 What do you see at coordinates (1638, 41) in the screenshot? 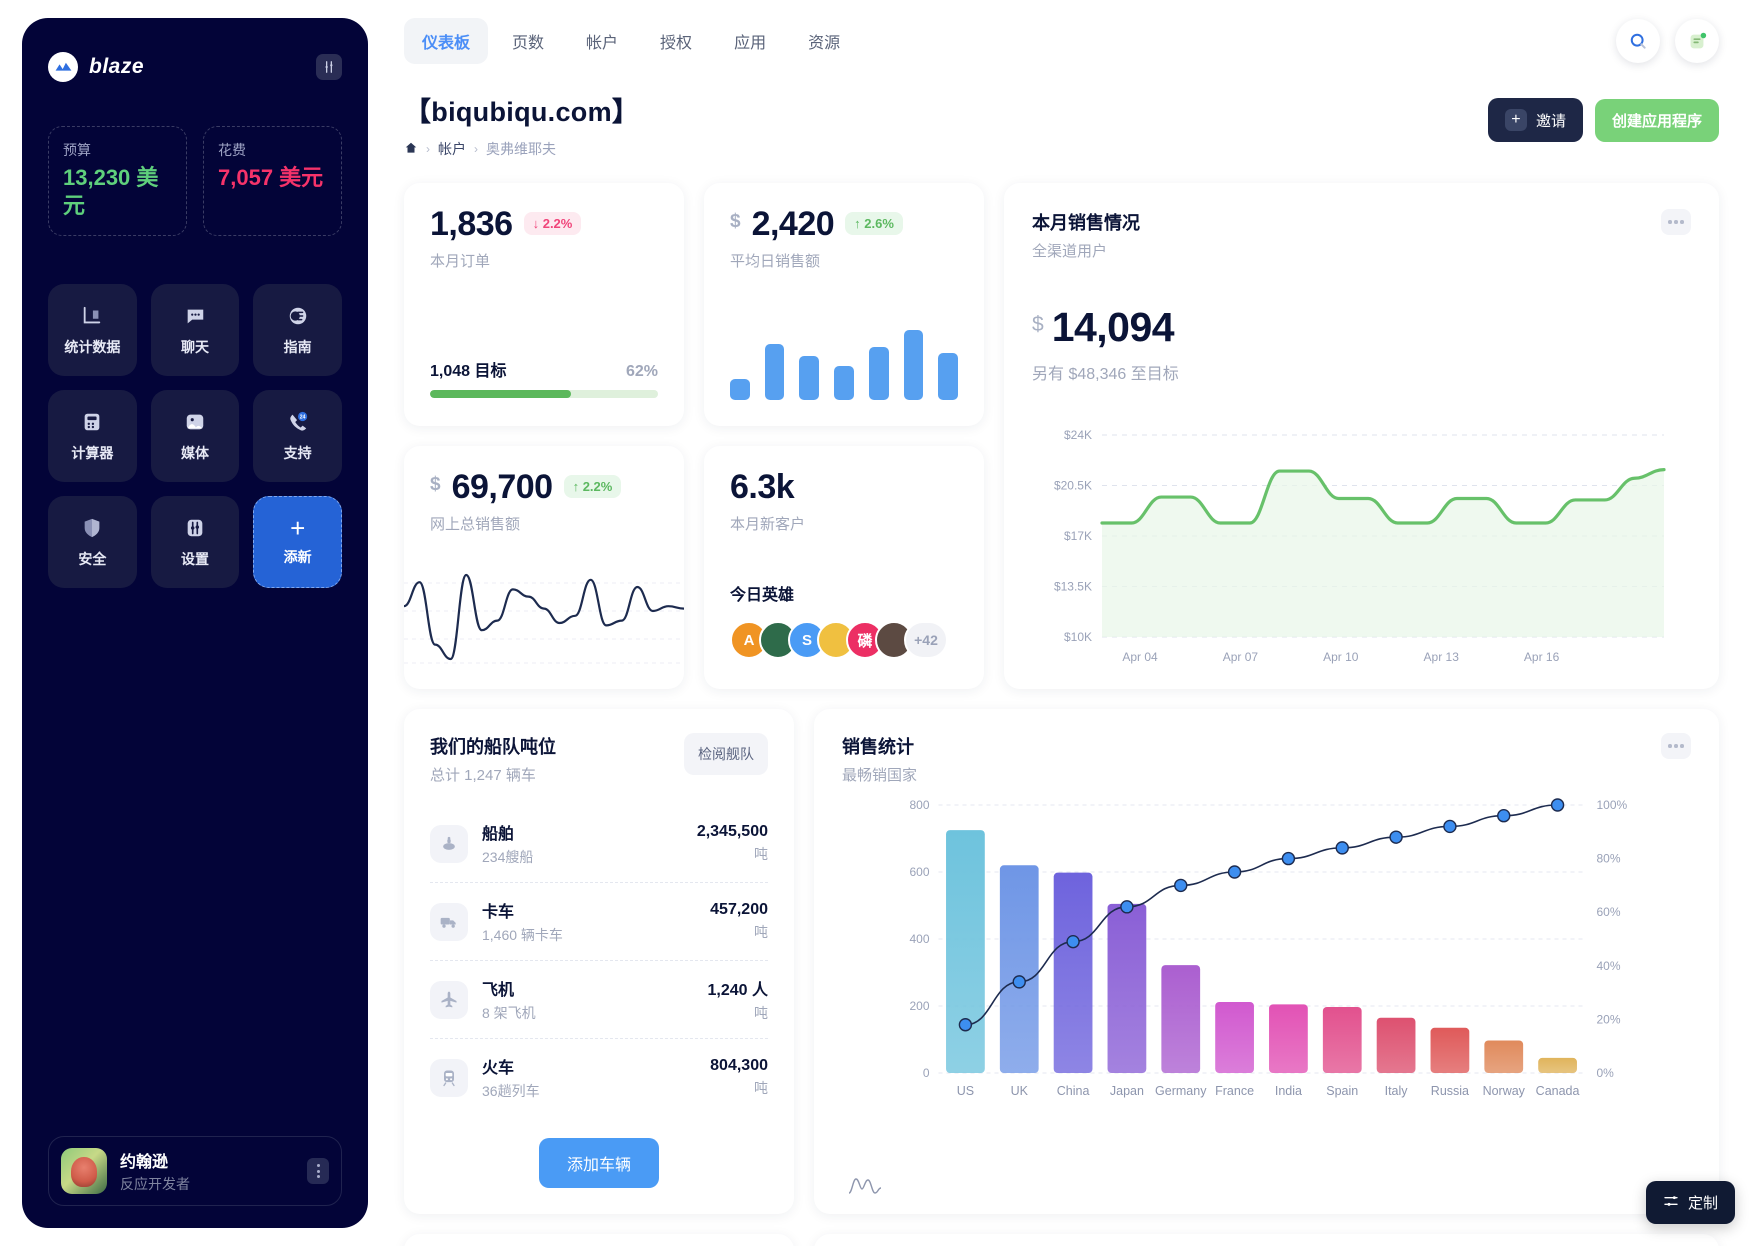
I see `search-icon` at bounding box center [1638, 41].